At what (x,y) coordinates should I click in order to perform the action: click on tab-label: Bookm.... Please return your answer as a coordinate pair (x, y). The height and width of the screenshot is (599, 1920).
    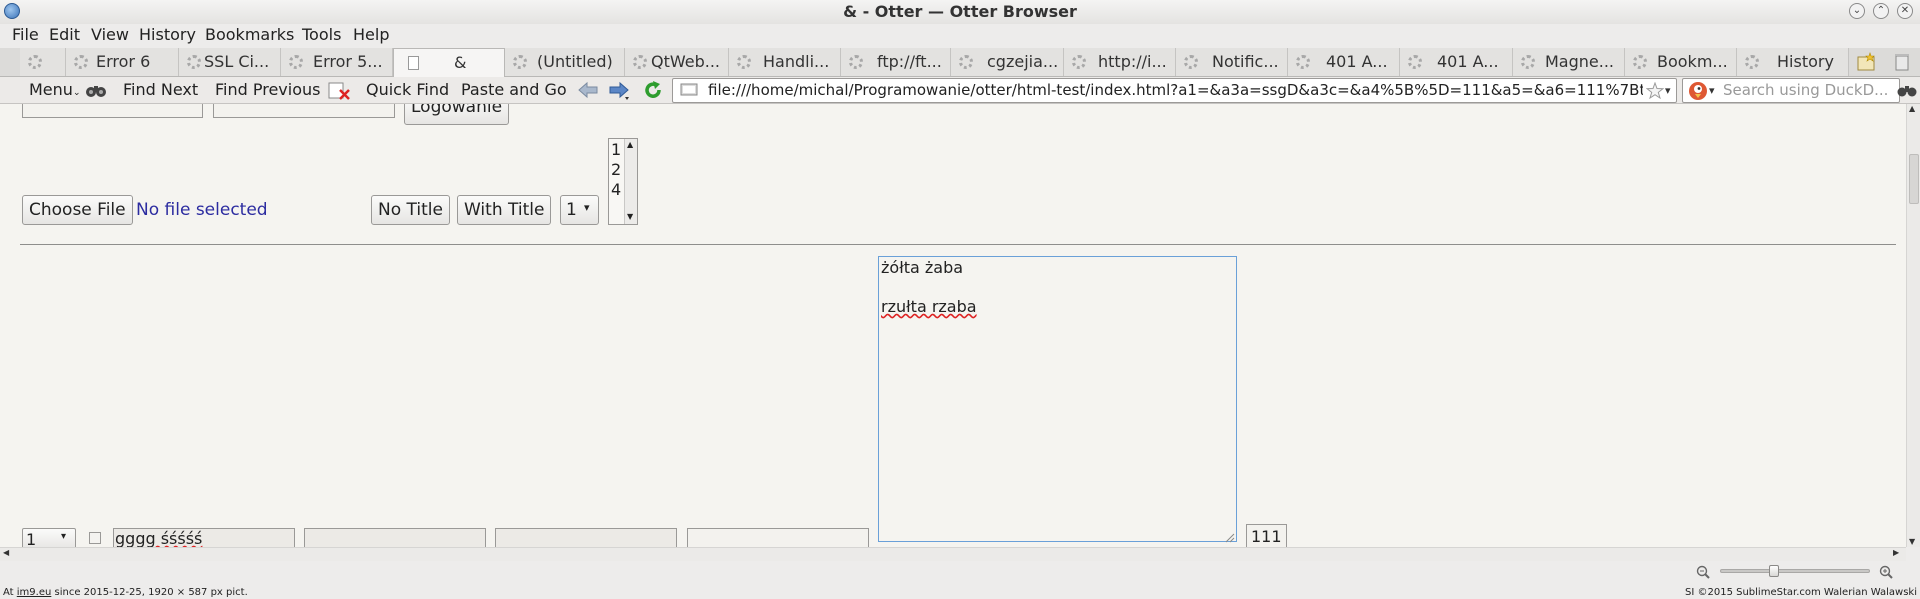
    Looking at the image, I should click on (1692, 61).